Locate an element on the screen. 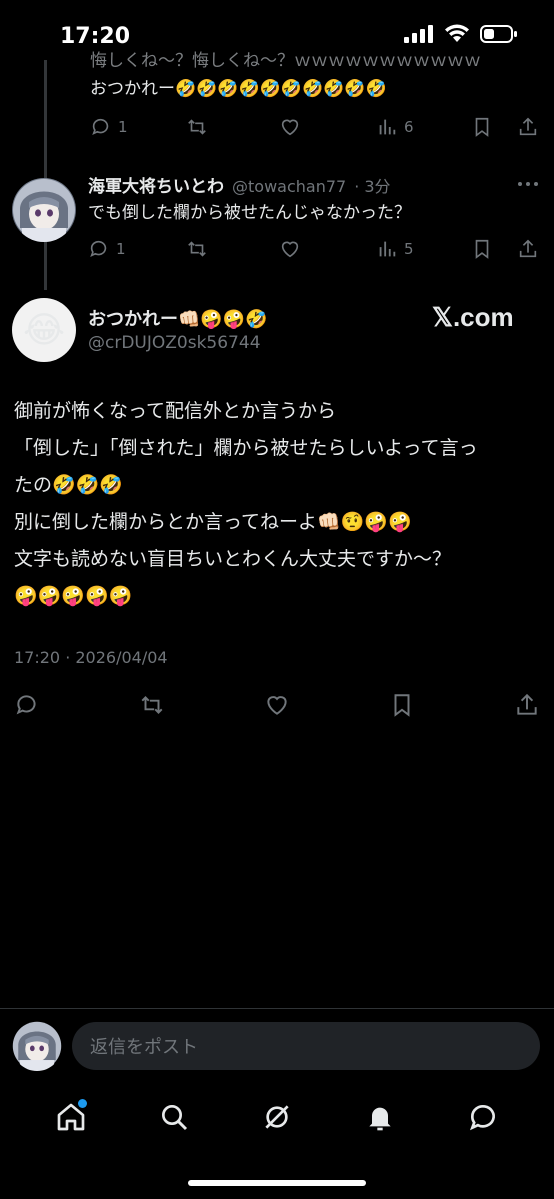 The width and height of the screenshot is (554, 1199). nav-notifications is located at coordinates (380, 1117).